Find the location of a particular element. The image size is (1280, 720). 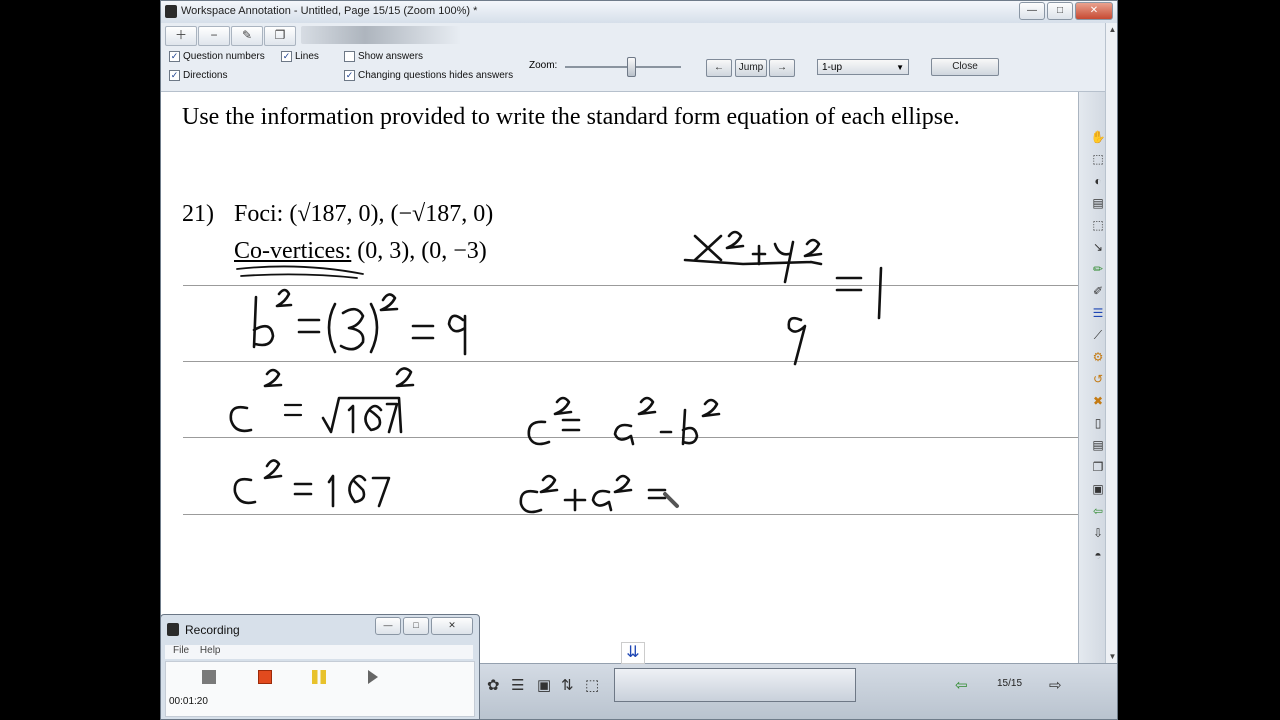

question-numbers-checkbox: ✓ Question numbers is located at coordinates (217, 56).